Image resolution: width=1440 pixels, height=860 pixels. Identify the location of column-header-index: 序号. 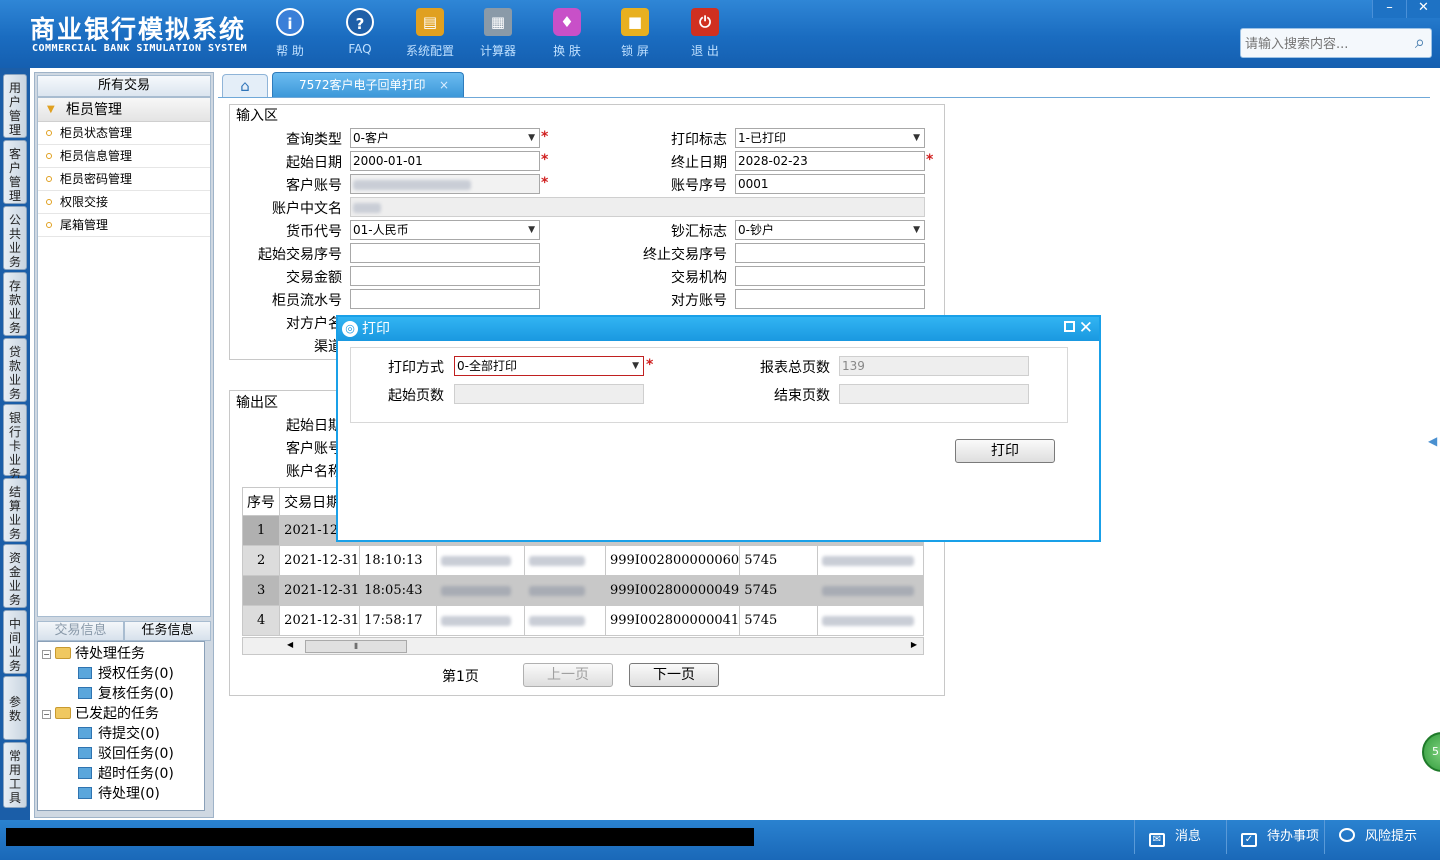
(261, 501).